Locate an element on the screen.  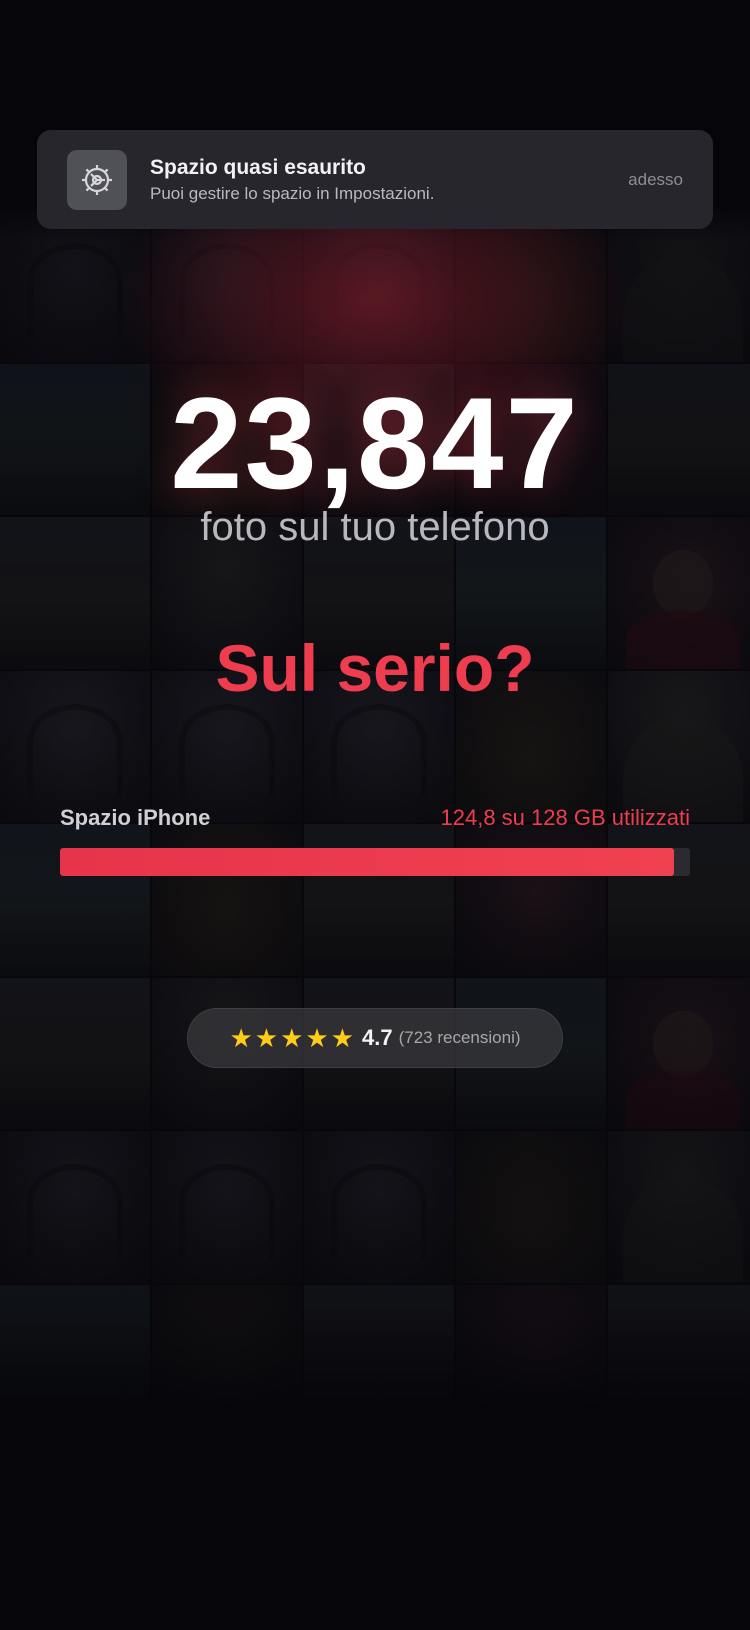
headline: Sul serio? is located at coordinates (375, 668).